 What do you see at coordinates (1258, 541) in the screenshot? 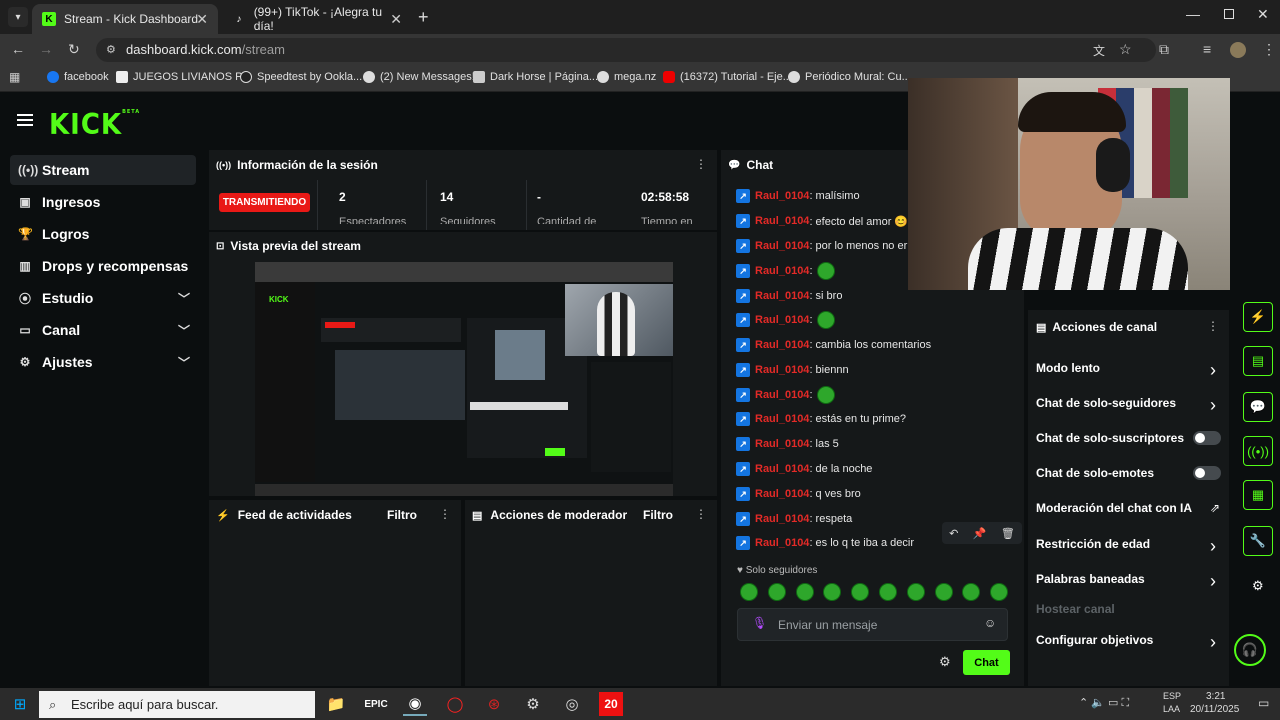
I see `tools-button: 🔧` at bounding box center [1258, 541].